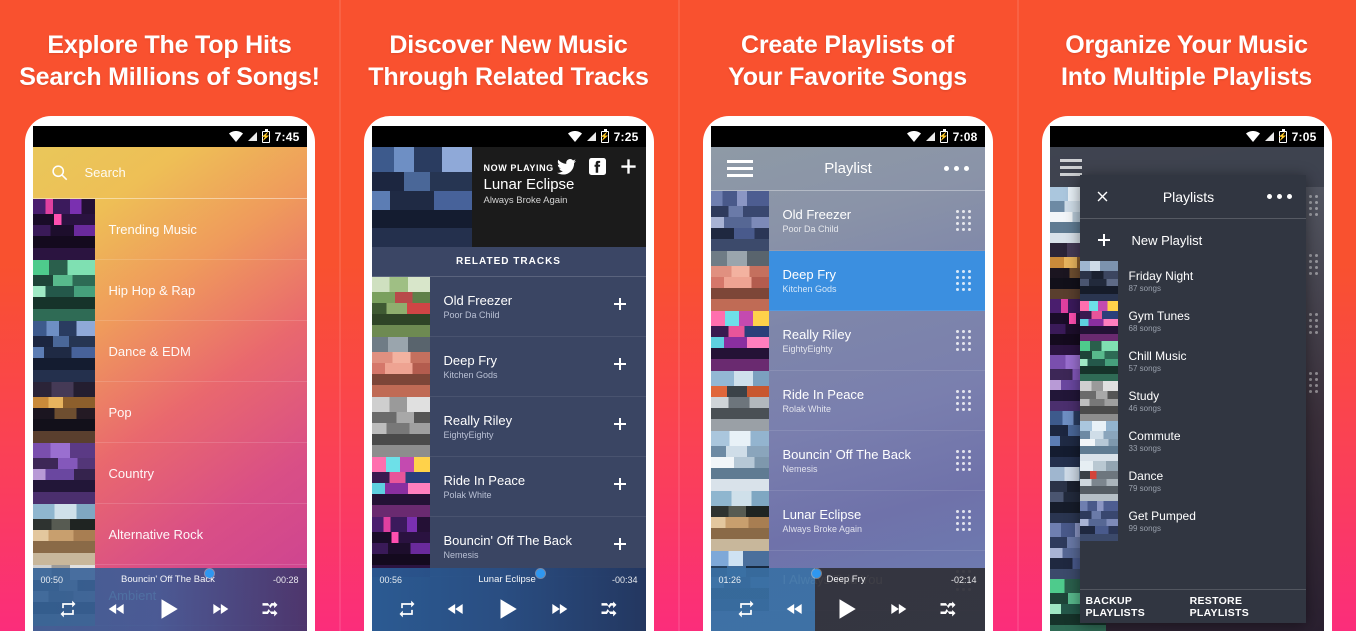 The image size is (1356, 631). What do you see at coordinates (1161, 276) in the screenshot?
I see `playlist-name: Friday Night` at bounding box center [1161, 276].